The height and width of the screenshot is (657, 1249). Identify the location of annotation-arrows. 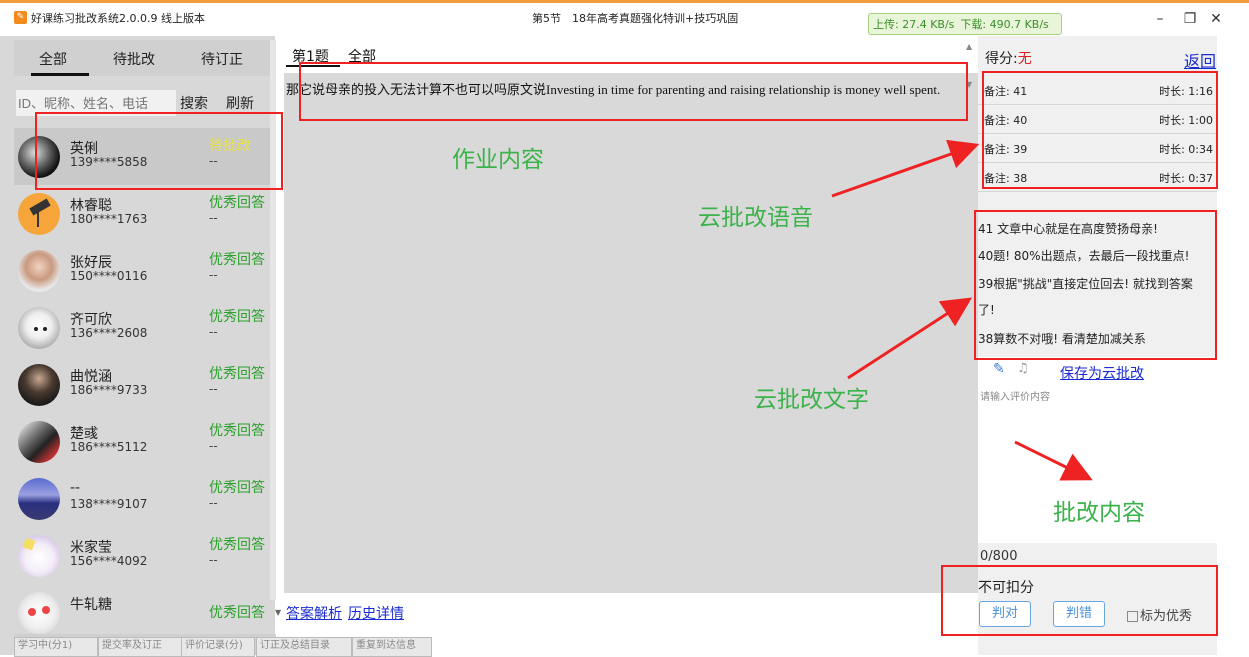
(962, 310).